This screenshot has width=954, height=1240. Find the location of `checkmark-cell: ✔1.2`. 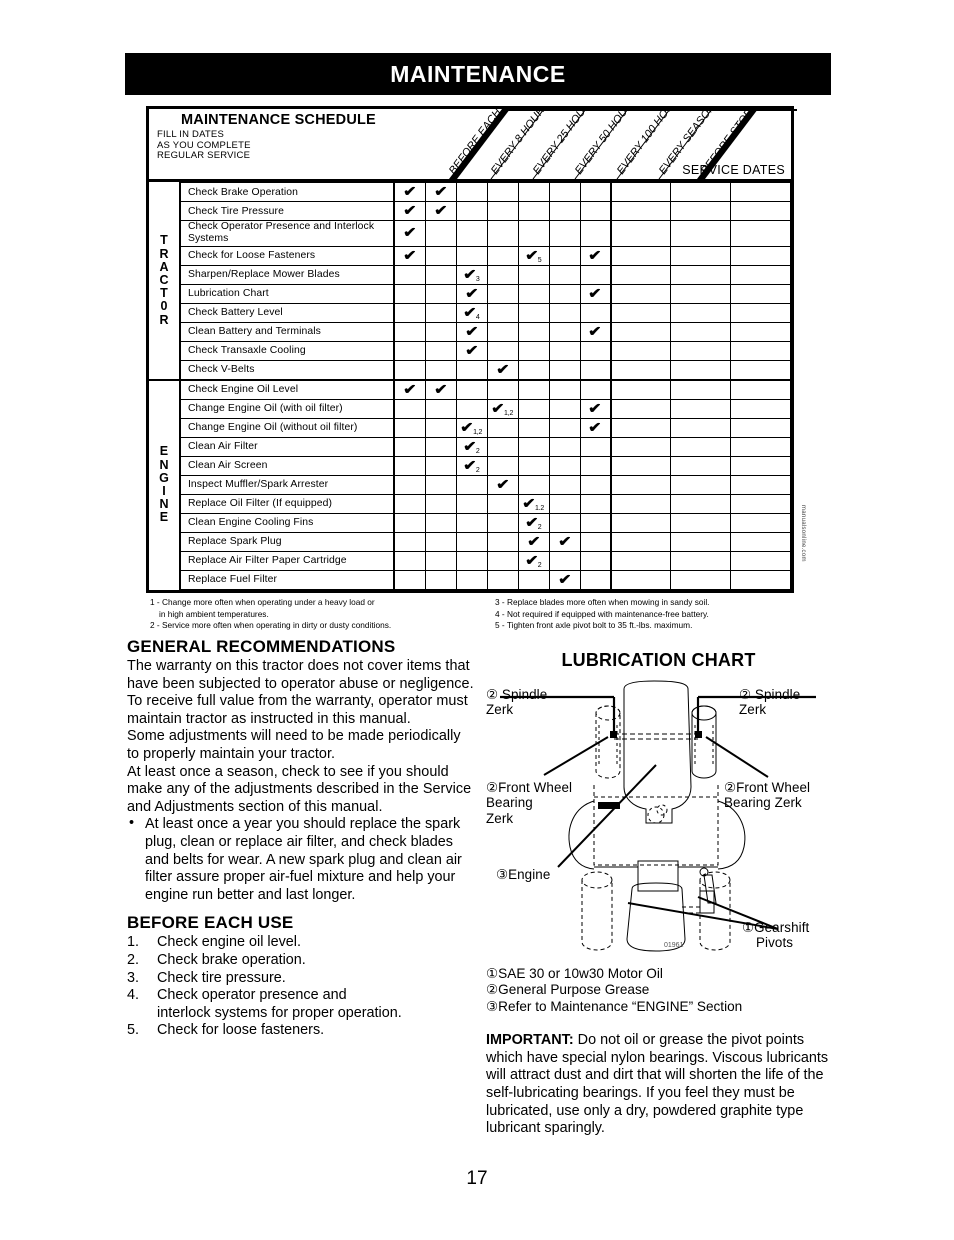

checkmark-cell: ✔1.2 is located at coordinates (533, 503).